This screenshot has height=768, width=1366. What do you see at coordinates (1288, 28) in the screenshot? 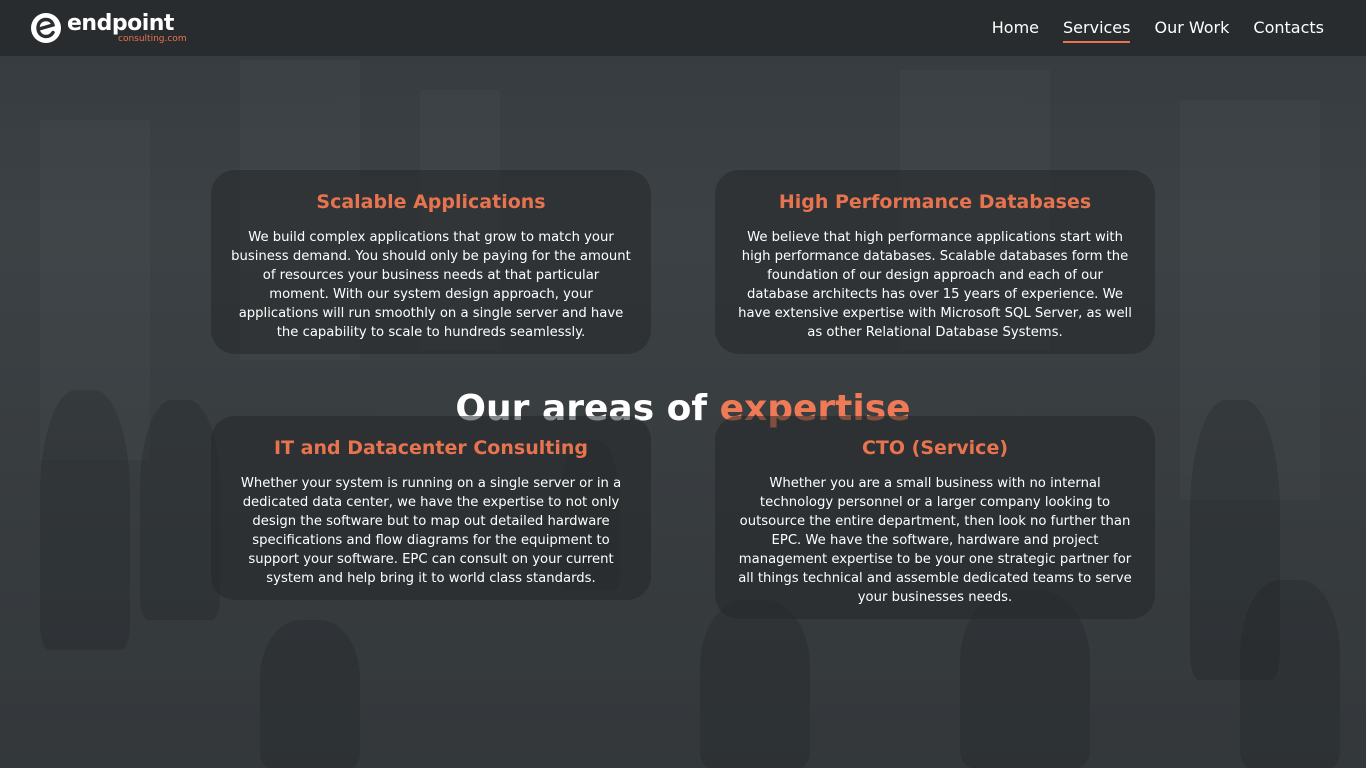
I see `nav-contacts-link: Contacts` at bounding box center [1288, 28].